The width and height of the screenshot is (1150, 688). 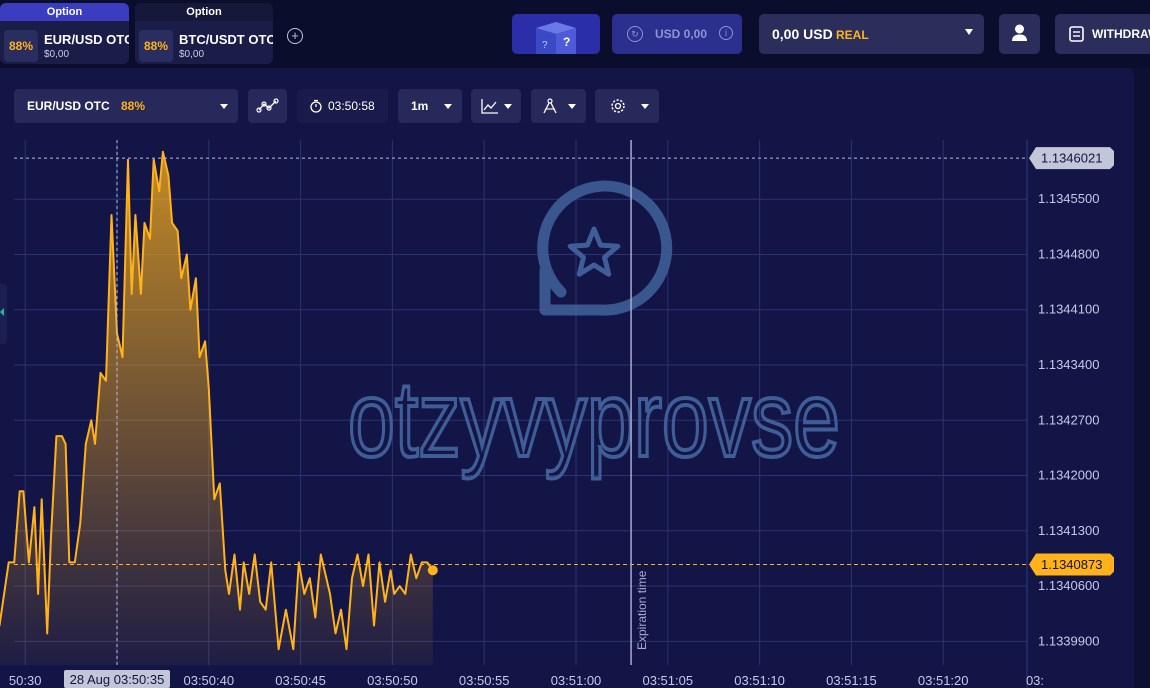 I want to click on watermark-logo-icon, so click(x=605, y=248).